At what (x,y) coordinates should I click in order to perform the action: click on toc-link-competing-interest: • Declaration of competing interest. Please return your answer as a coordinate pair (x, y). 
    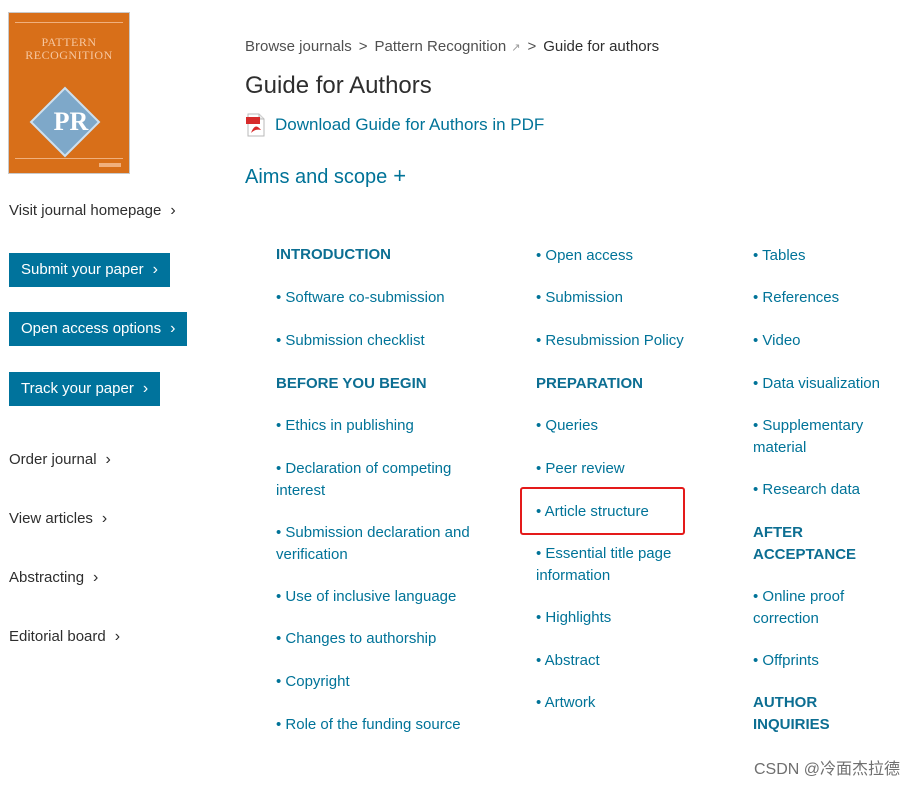
    Looking at the image, I should click on (376, 479).